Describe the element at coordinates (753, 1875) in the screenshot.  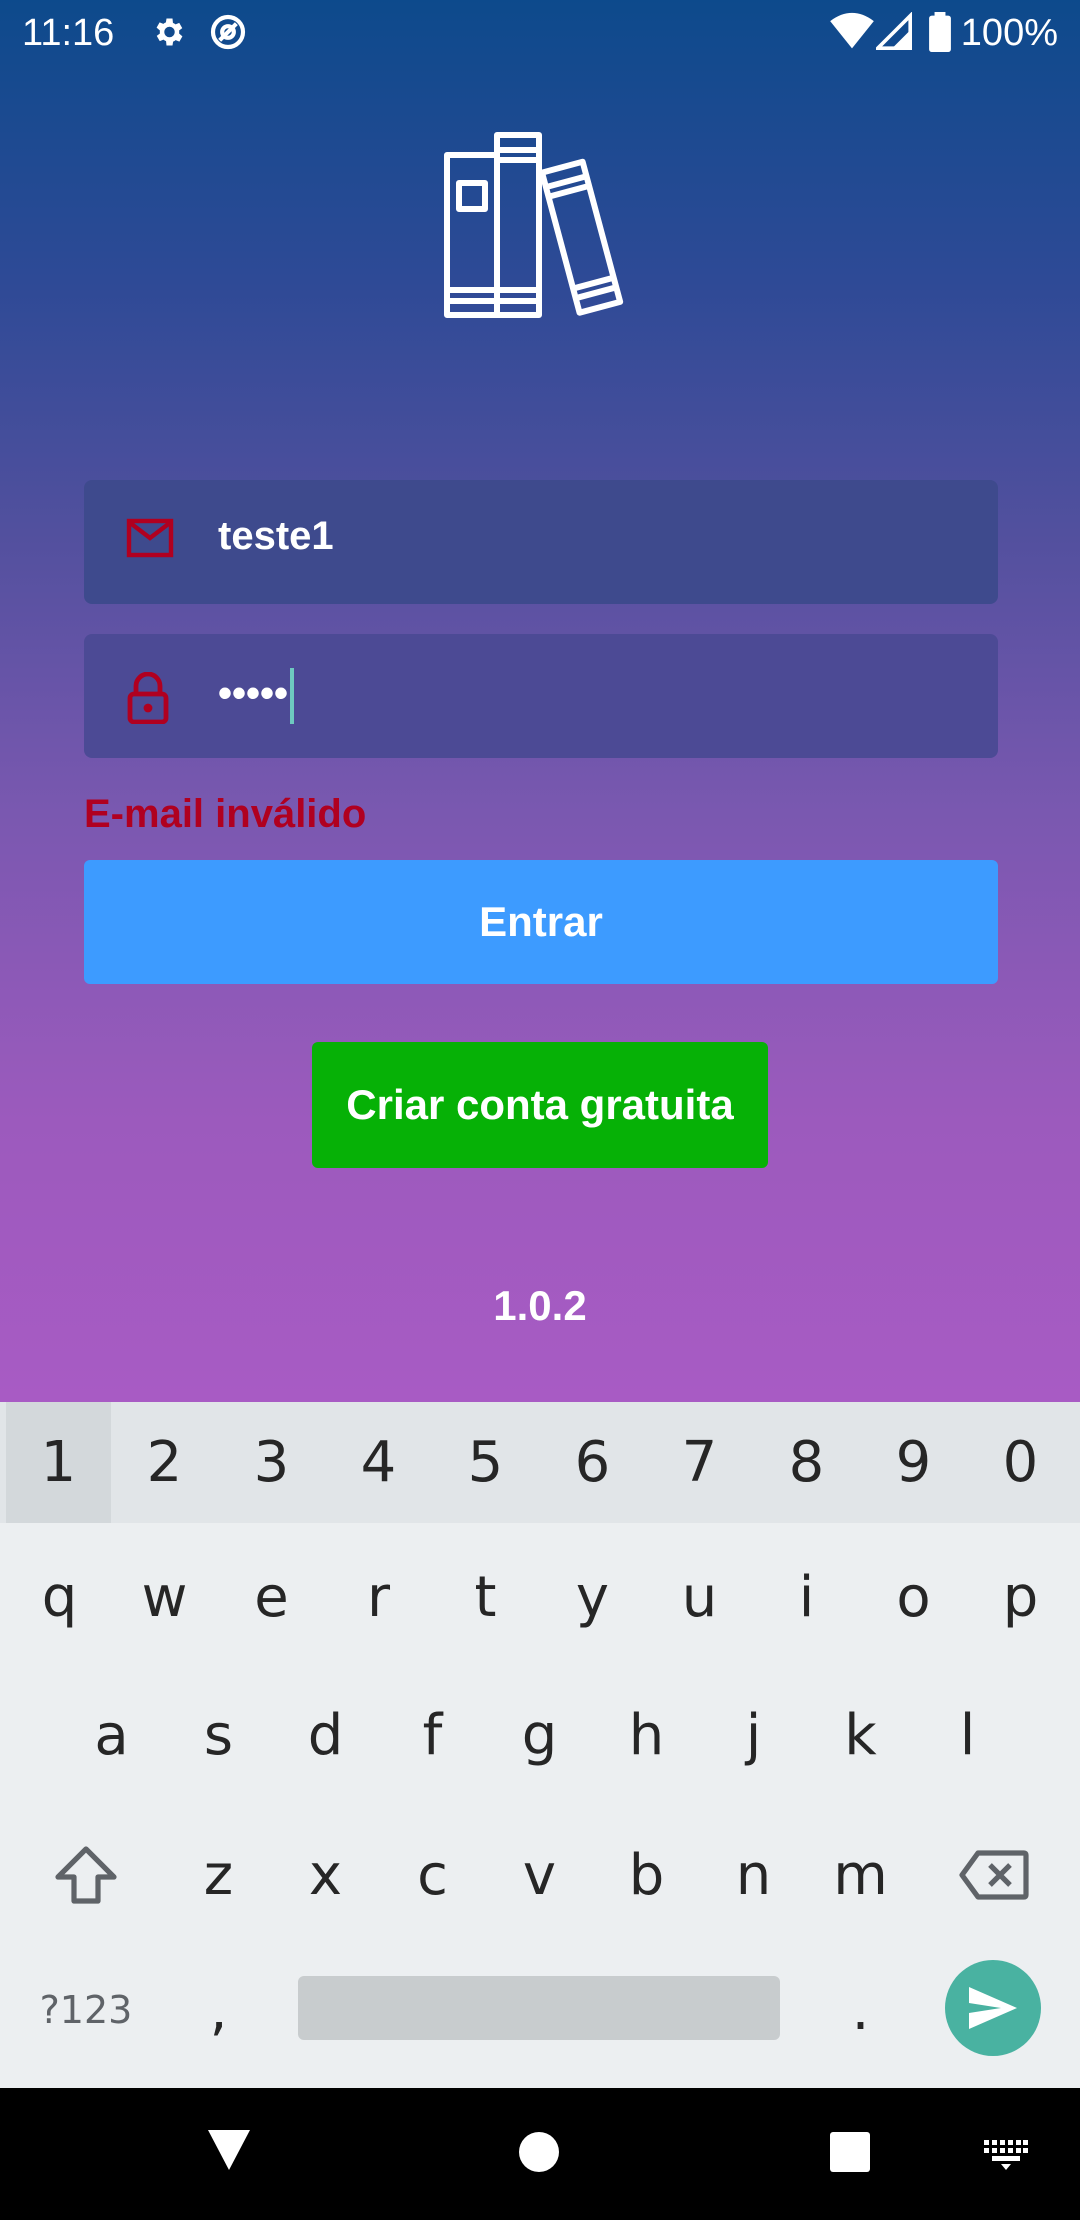
I see `key-n: n` at that location.